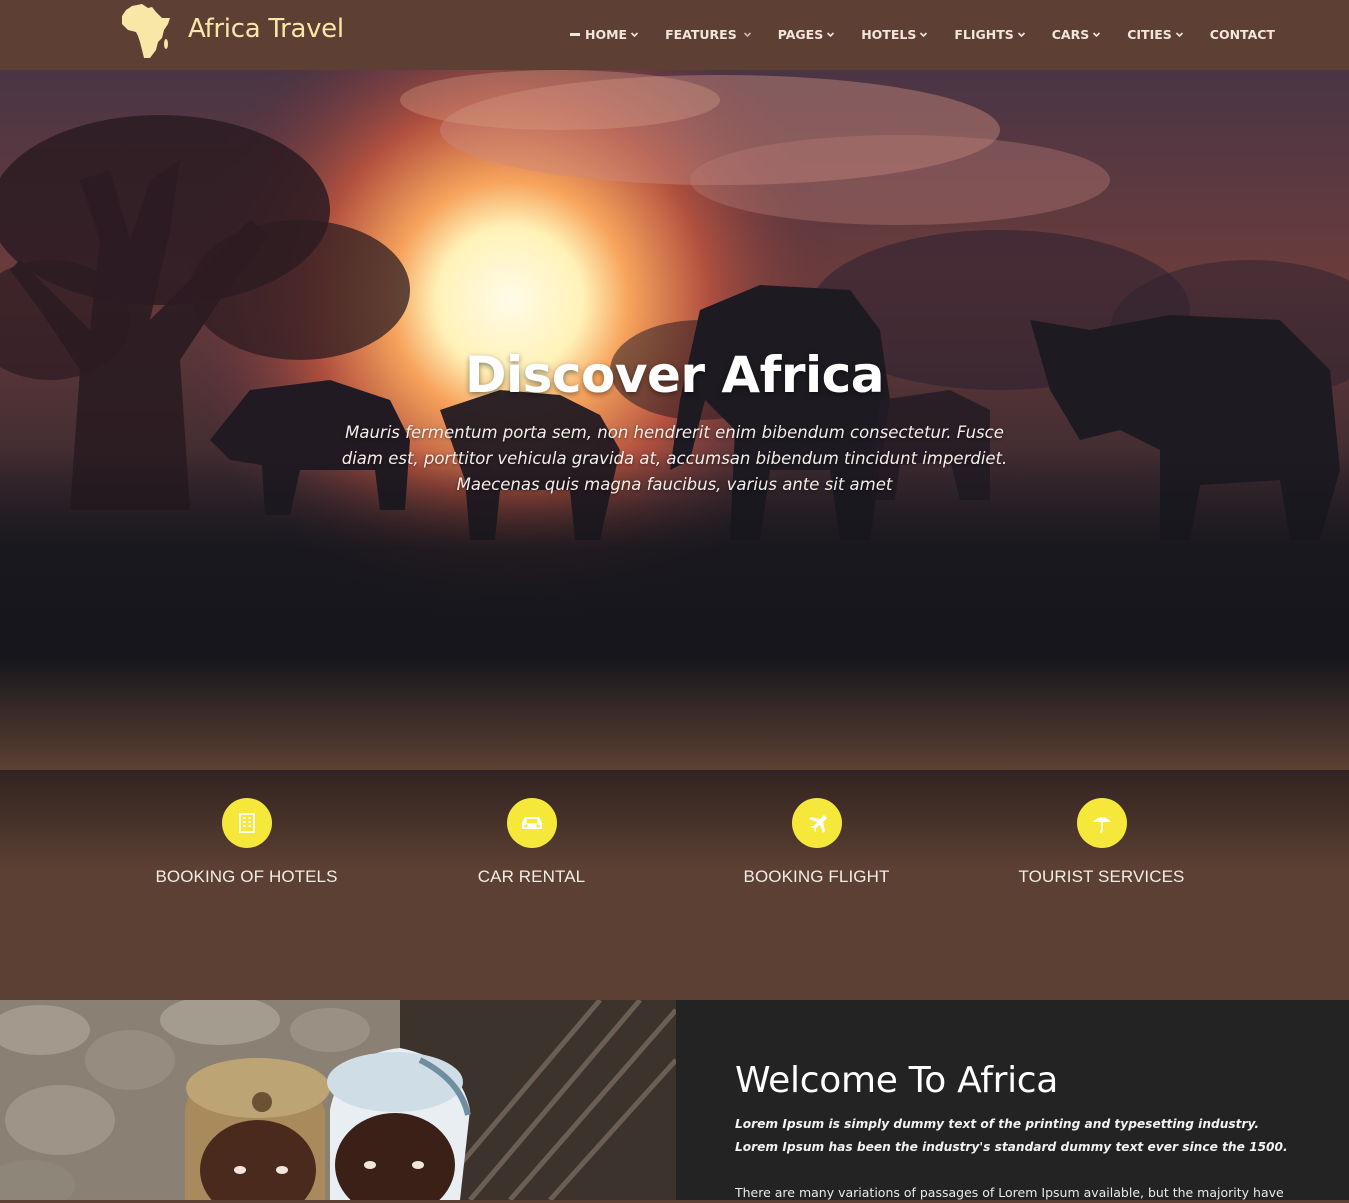 The width and height of the screenshot is (1349, 1203). I want to click on nav-cars: CARS, so click(1076, 34).